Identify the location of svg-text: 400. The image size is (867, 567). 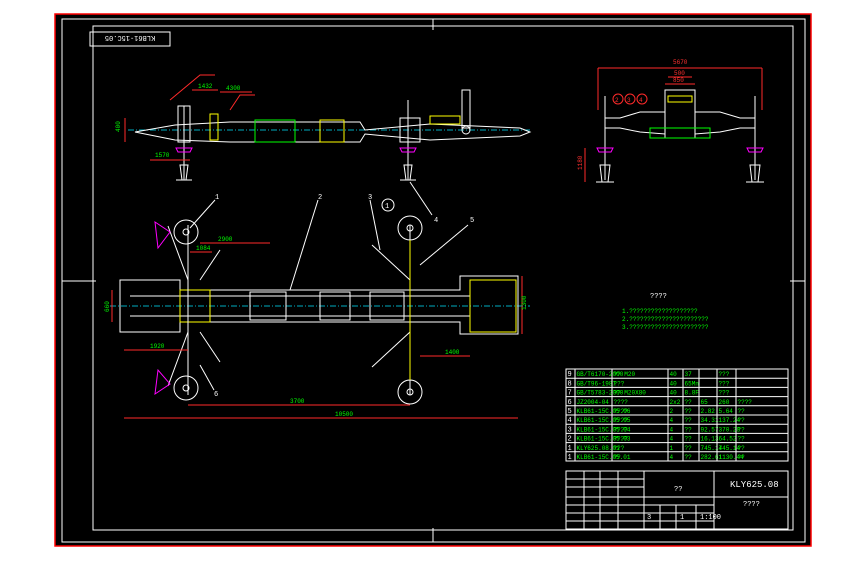
(118, 126).